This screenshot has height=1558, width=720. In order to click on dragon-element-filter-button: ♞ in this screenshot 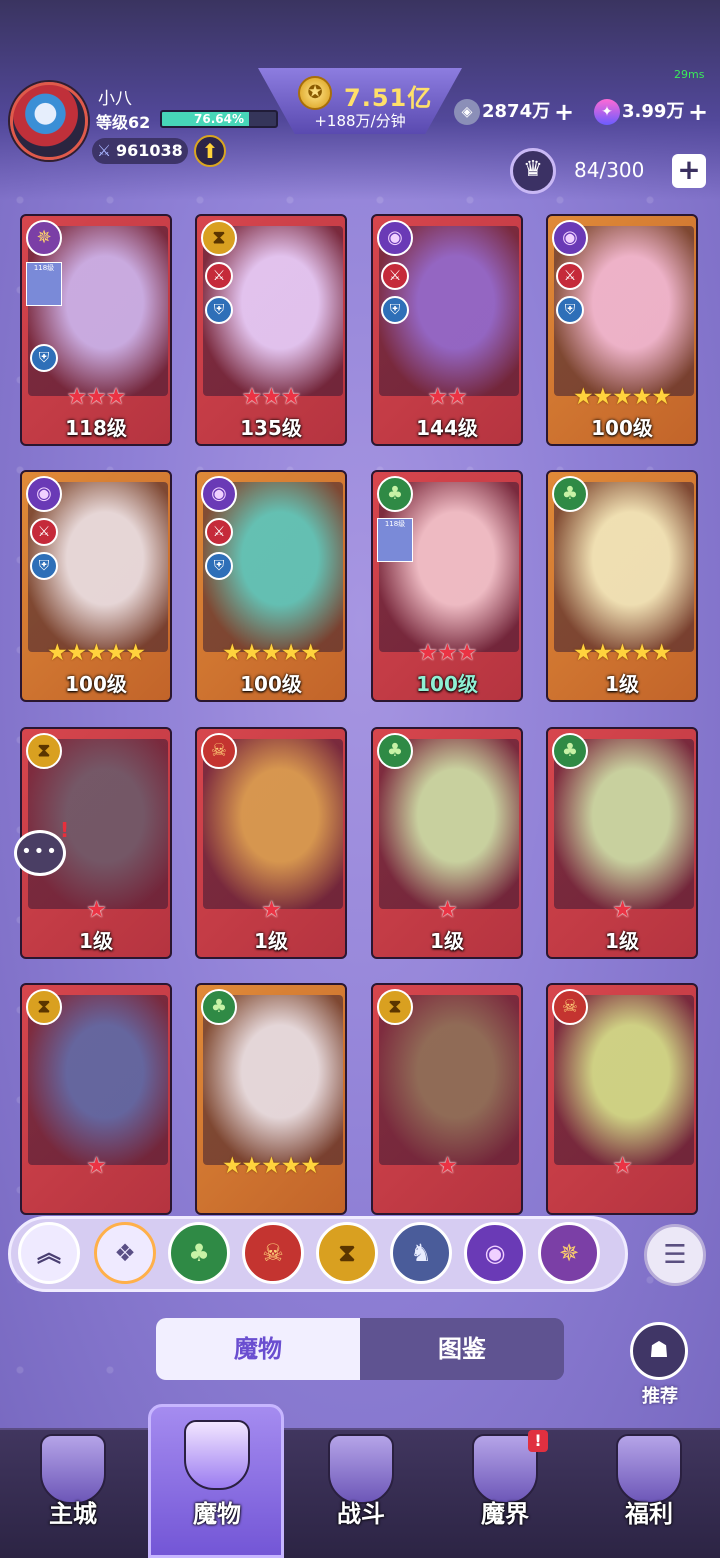, I will do `click(421, 1253)`.